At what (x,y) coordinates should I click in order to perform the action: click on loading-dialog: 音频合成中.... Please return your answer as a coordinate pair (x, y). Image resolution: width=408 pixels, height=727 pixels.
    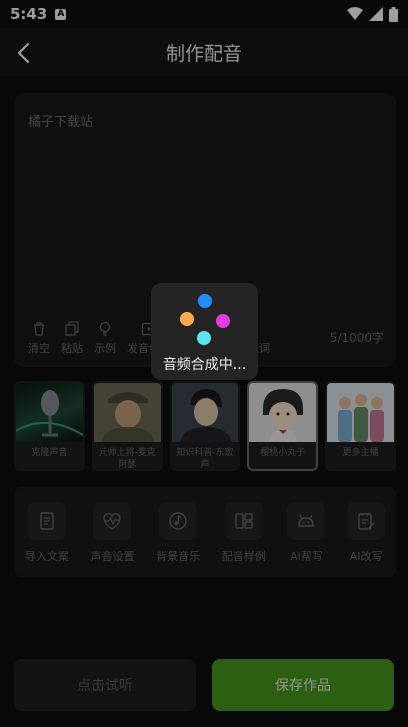
    Looking at the image, I should click on (204, 331).